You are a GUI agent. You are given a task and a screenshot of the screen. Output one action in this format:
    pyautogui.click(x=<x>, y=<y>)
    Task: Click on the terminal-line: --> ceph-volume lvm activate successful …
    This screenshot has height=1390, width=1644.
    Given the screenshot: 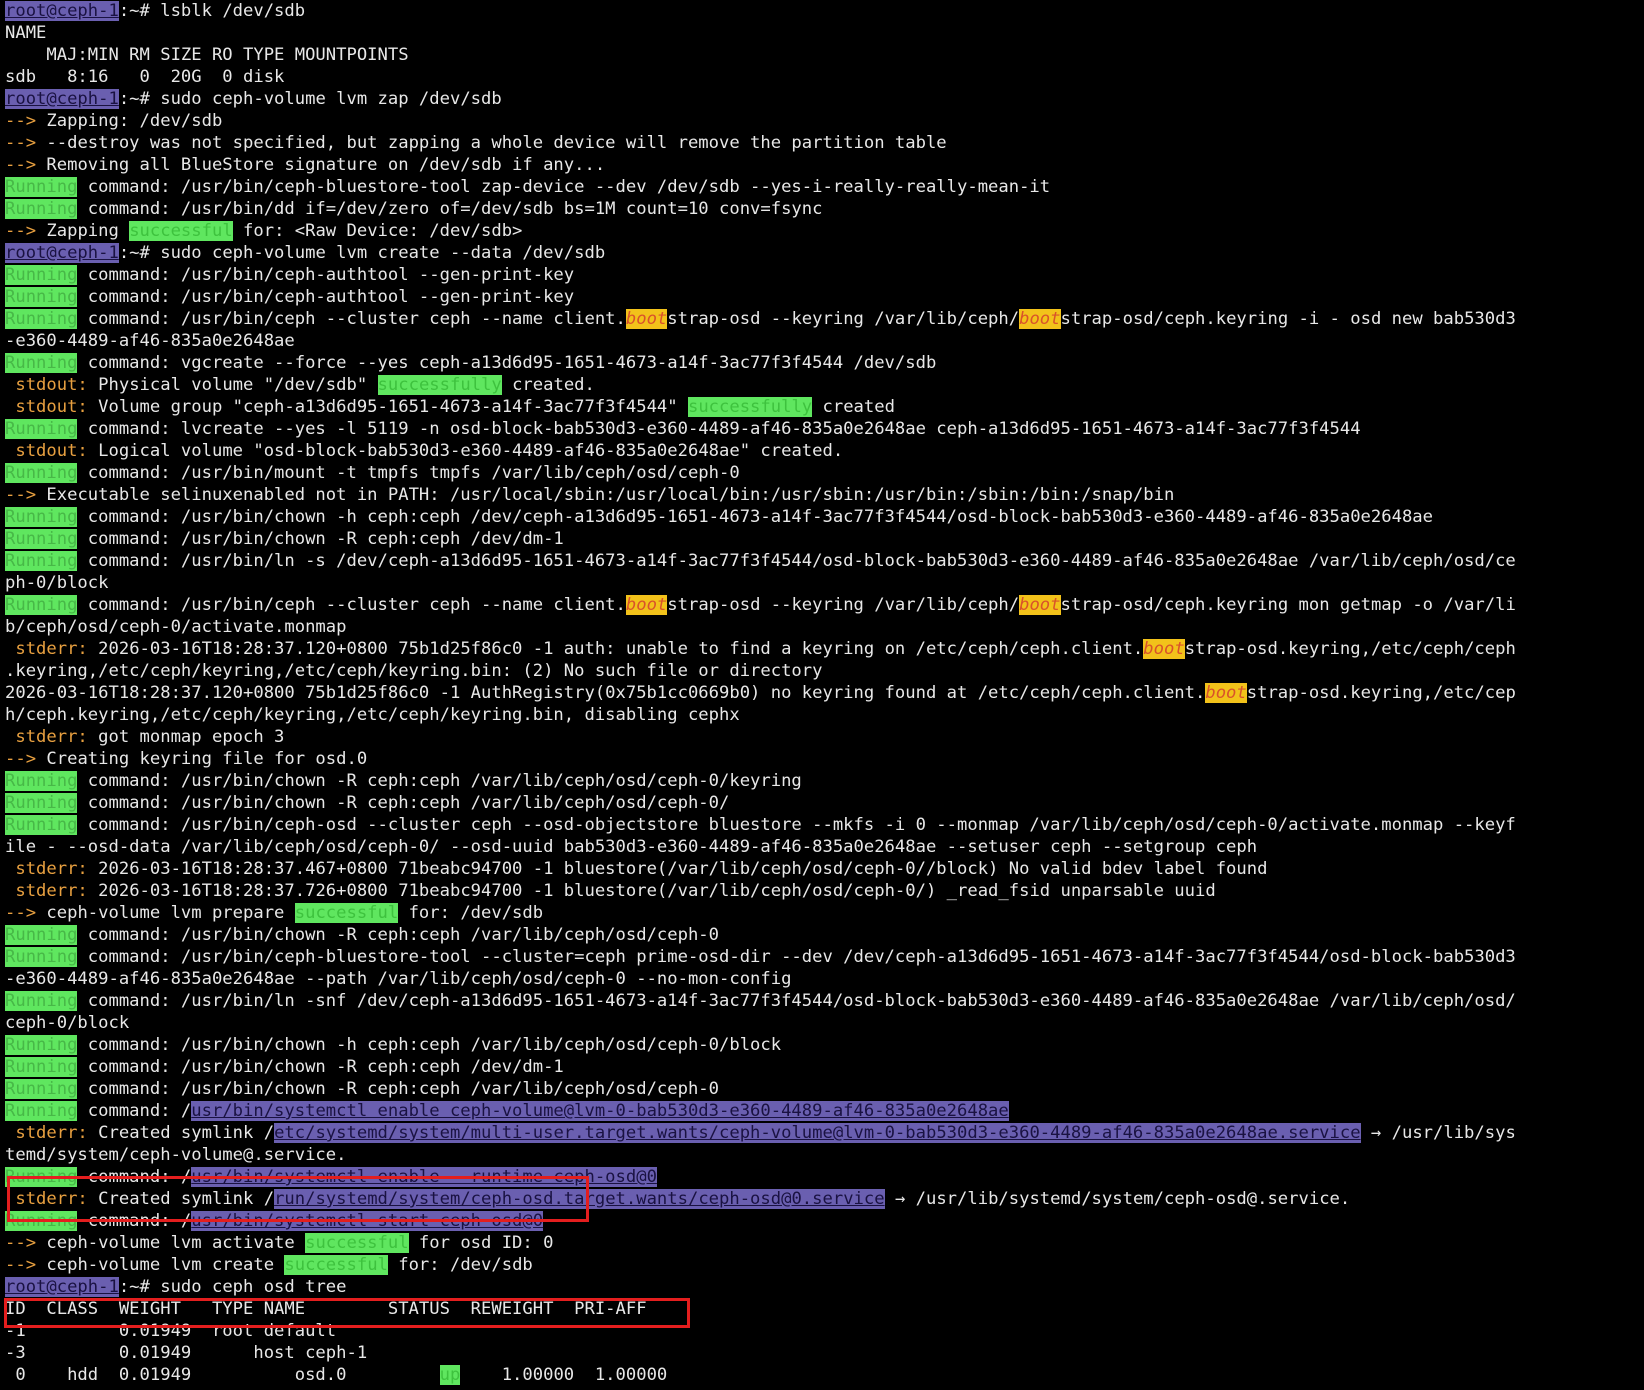 What is the action you would take?
    pyautogui.click(x=824, y=1243)
    